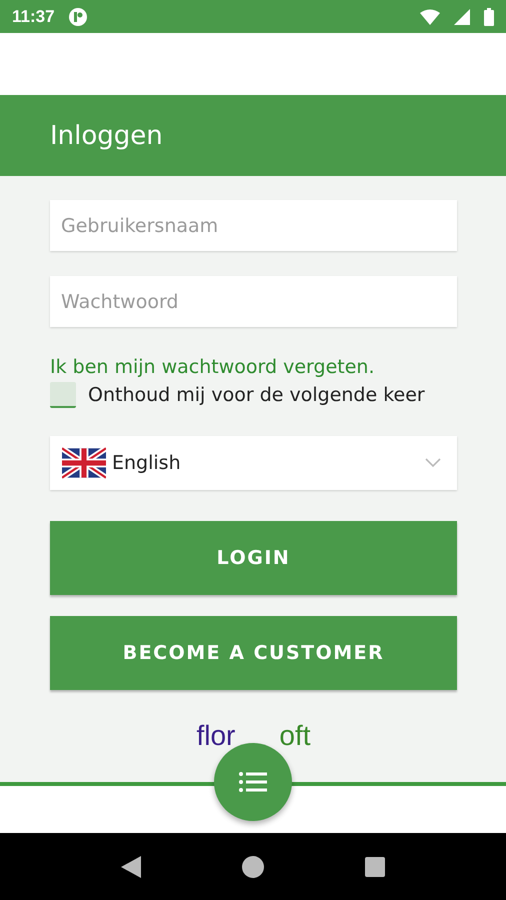 The image size is (506, 900). Describe the element at coordinates (253, 867) in the screenshot. I see `home-icon` at that location.